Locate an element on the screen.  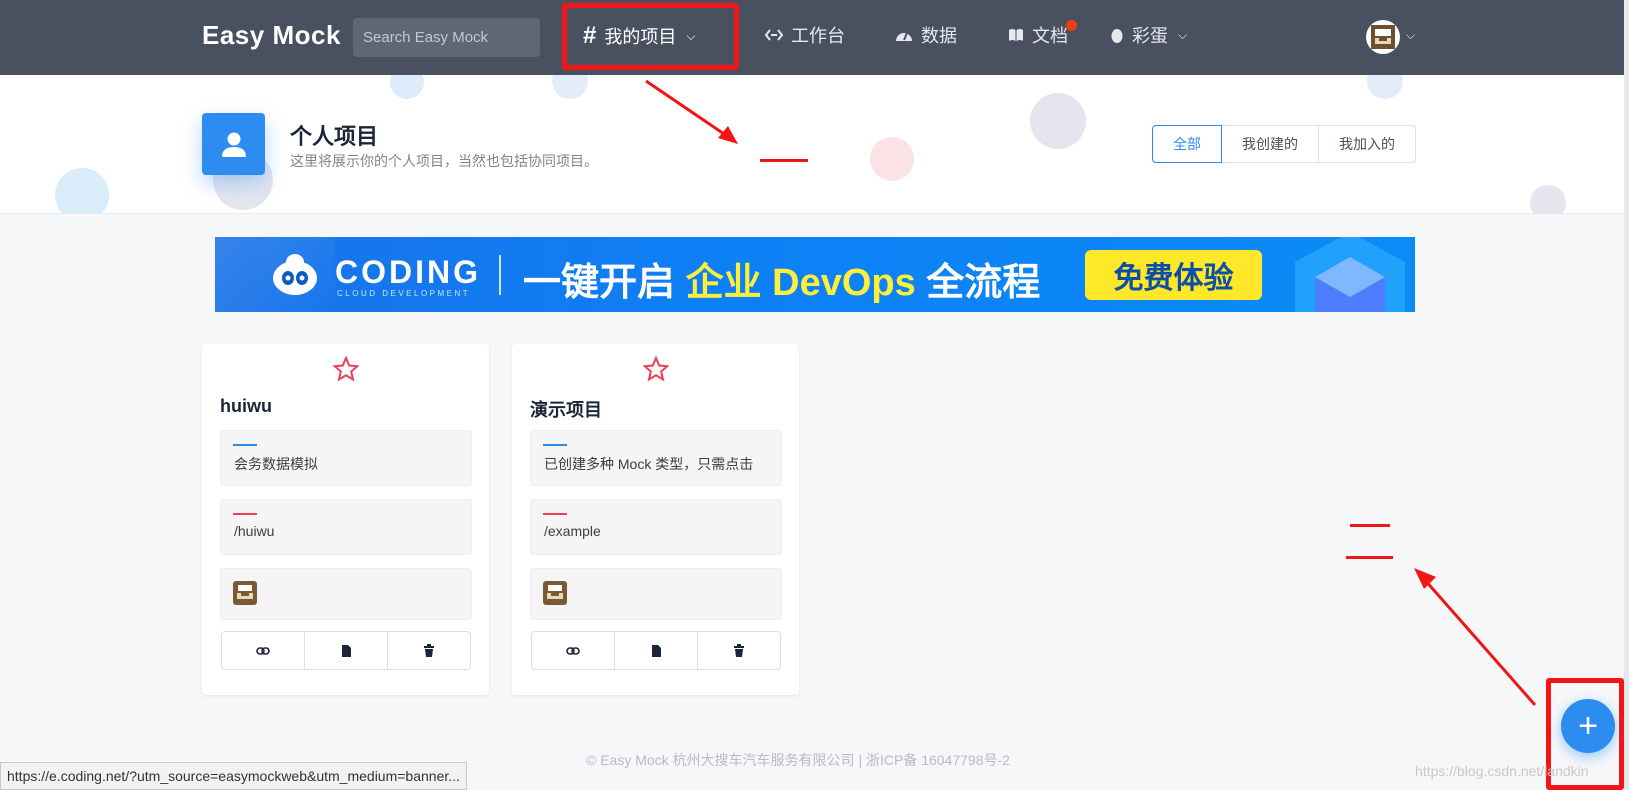
nav-label: 彩蛋 is located at coordinates (1150, 36).